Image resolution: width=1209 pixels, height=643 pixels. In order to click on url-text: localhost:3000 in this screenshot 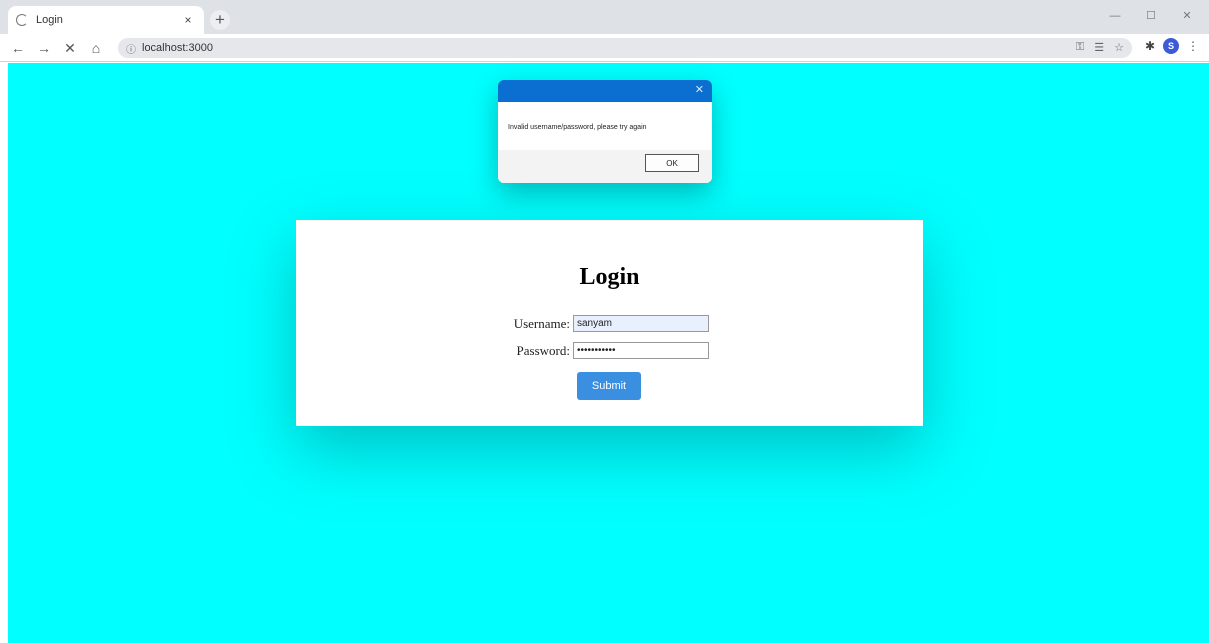, I will do `click(177, 48)`.